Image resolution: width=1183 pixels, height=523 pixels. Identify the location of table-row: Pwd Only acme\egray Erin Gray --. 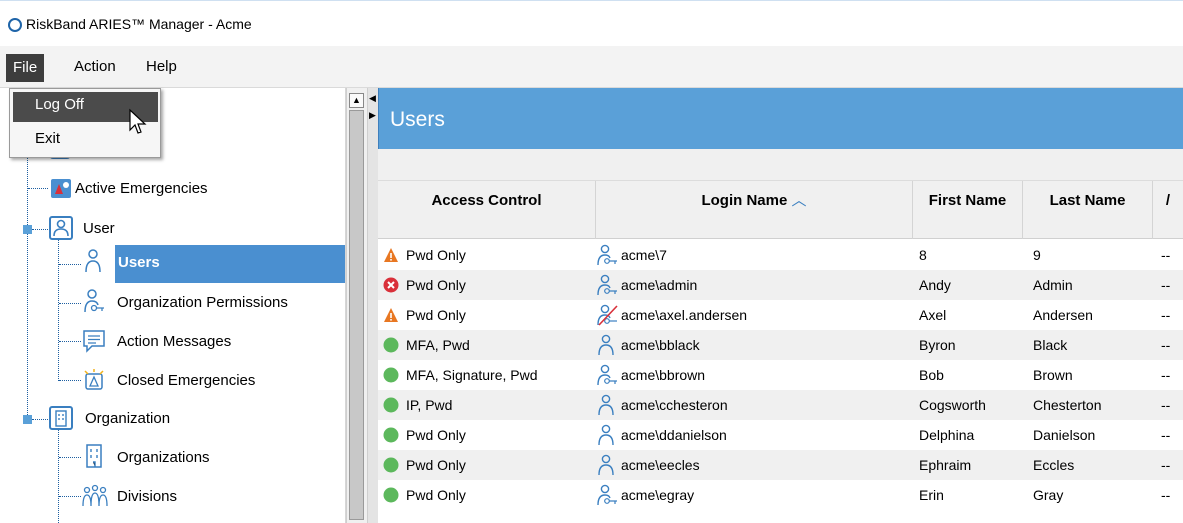
(780, 495).